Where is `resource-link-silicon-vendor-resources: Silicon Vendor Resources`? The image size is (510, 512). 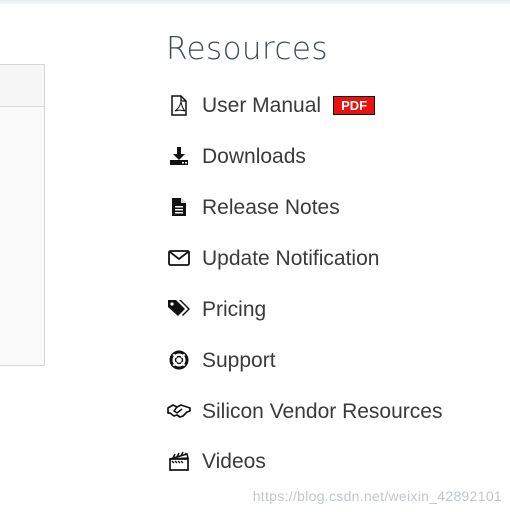 resource-link-silicon-vendor-resources: Silicon Vendor Resources is located at coordinates (304, 411).